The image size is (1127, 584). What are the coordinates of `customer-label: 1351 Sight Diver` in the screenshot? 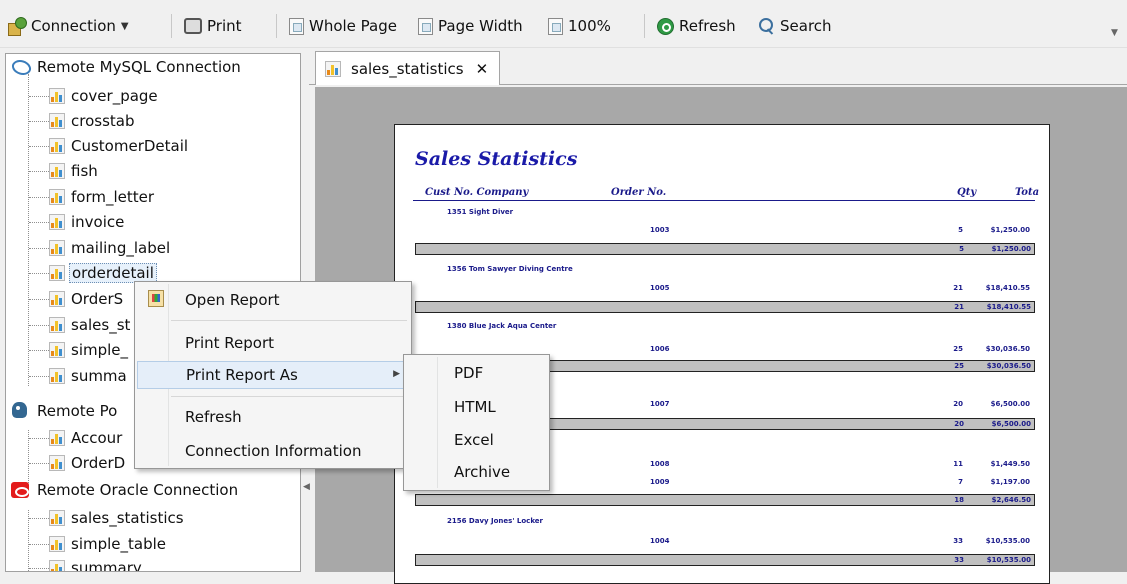 It's located at (480, 212).